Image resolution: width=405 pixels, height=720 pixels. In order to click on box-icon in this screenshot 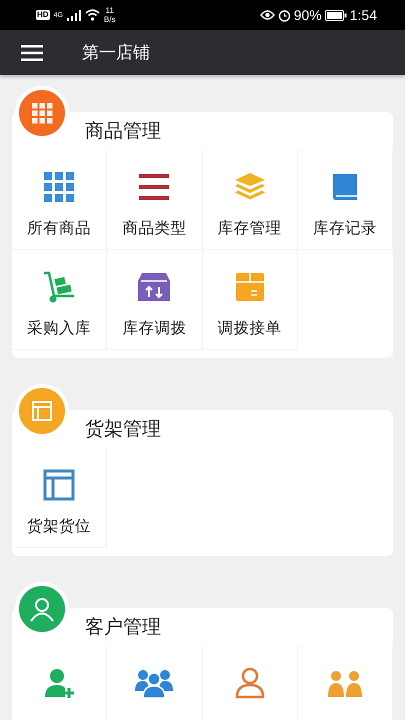, I will do `click(250, 287)`.